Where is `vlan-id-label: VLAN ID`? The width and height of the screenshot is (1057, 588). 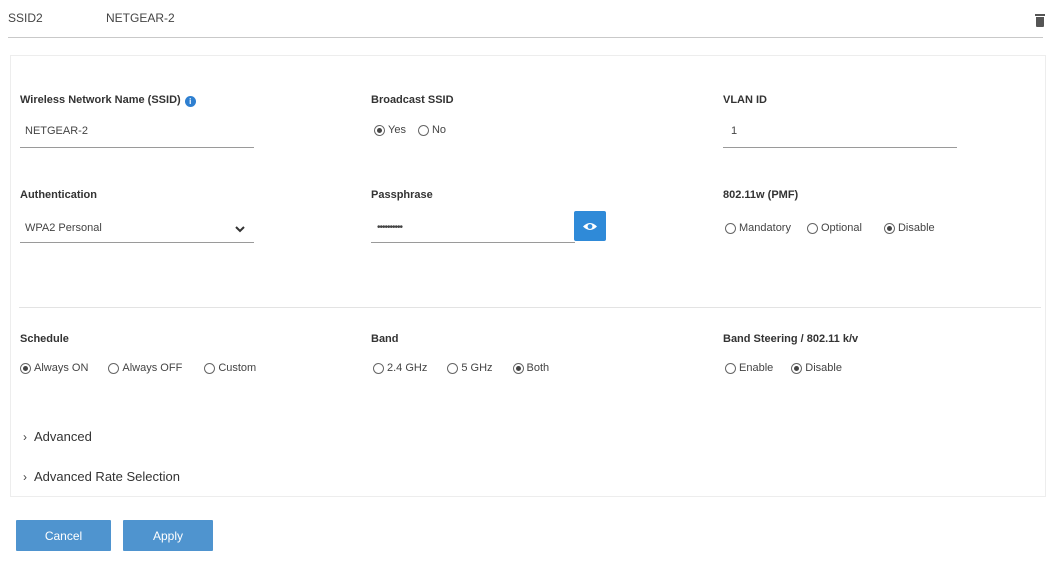
vlan-id-label: VLAN ID is located at coordinates (745, 100).